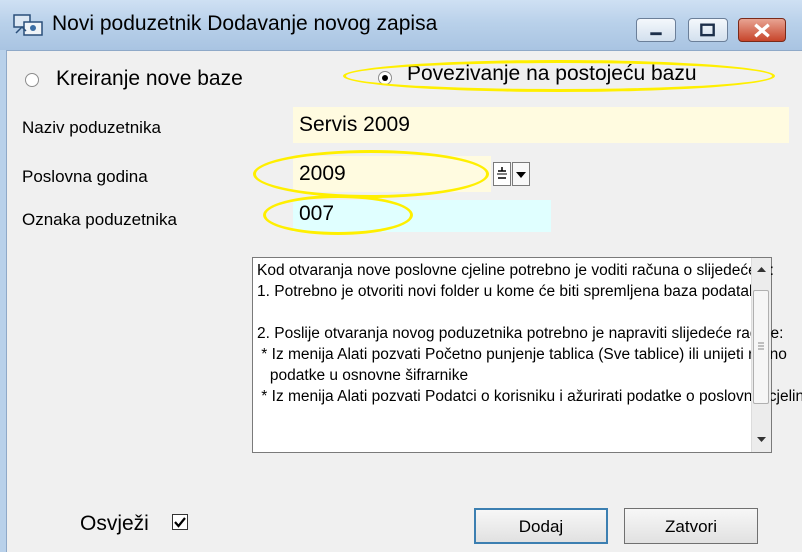 The image size is (802, 552). I want to click on checkmark-icon, so click(180, 522).